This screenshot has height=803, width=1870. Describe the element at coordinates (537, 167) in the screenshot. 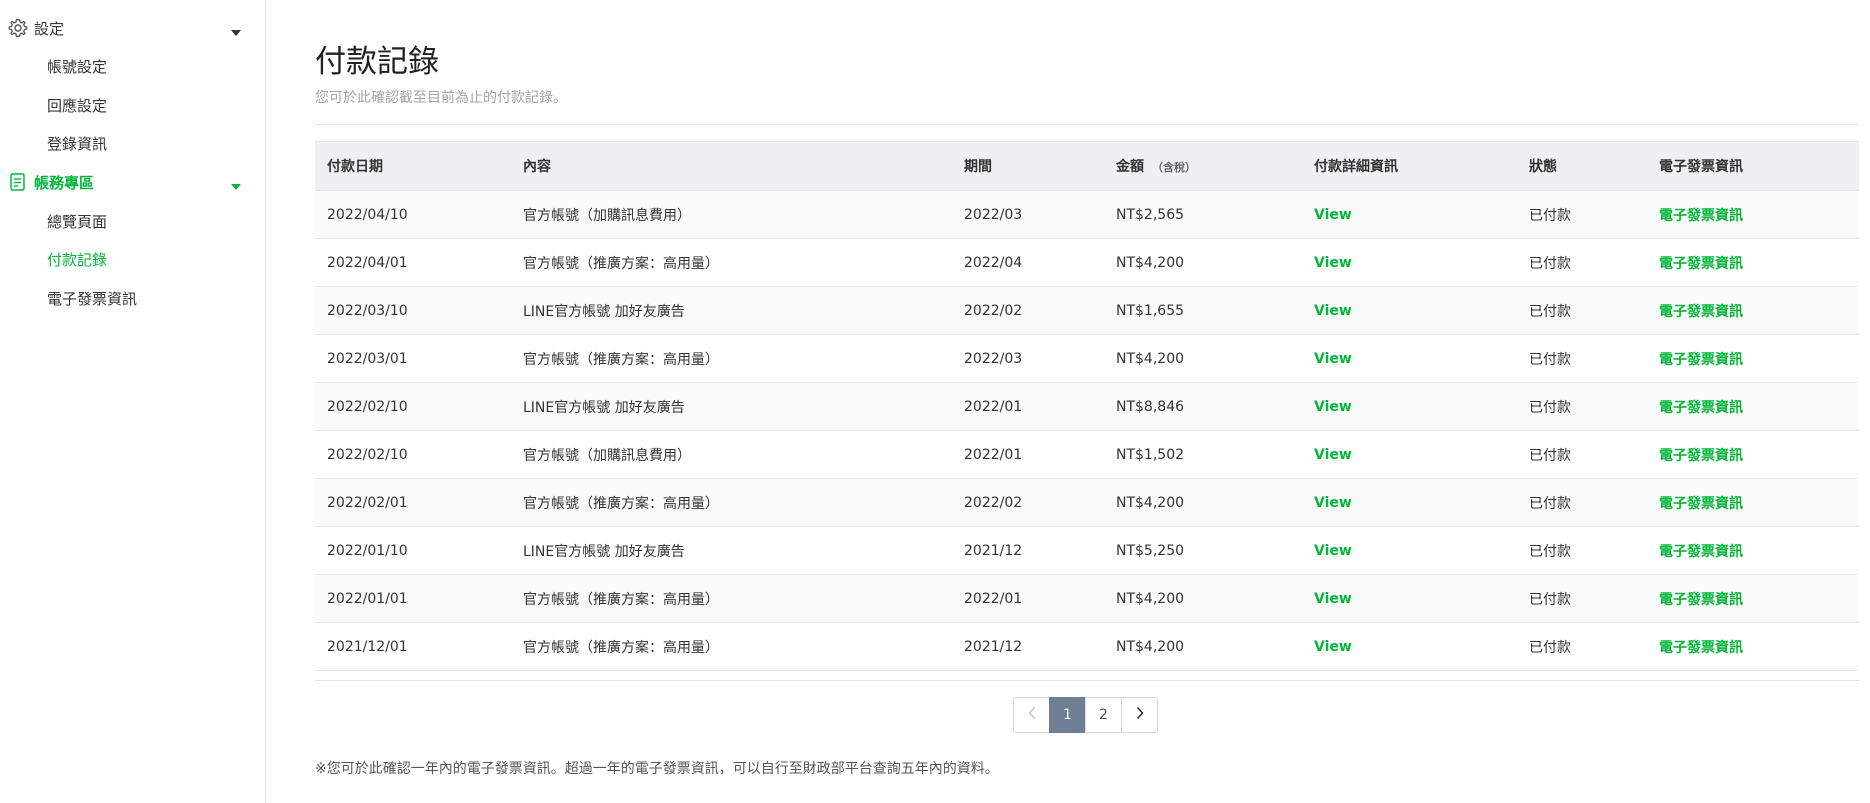

I see `header-content: 內容` at that location.